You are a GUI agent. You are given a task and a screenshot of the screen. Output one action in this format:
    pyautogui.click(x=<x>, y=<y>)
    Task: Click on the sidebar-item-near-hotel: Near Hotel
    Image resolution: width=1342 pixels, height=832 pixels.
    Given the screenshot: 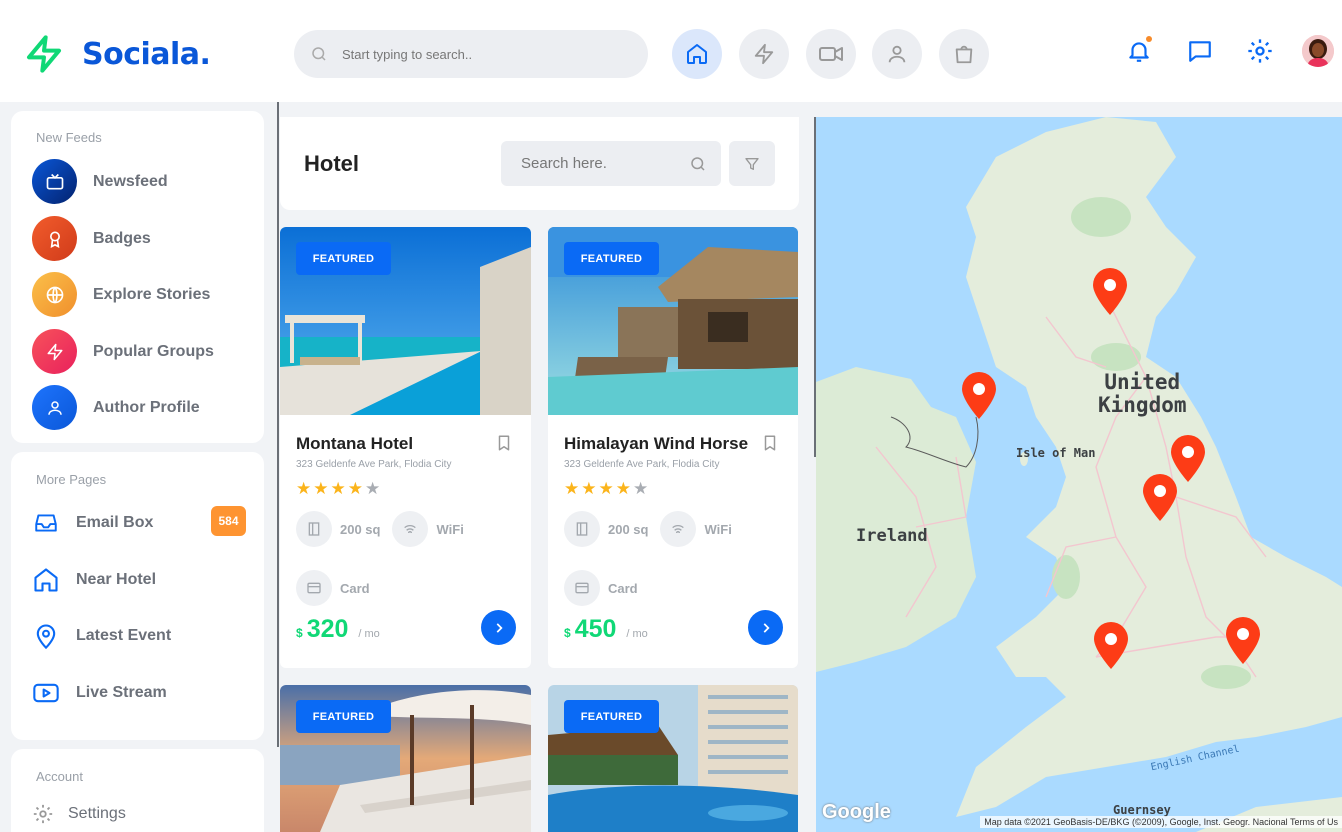 What is the action you would take?
    pyautogui.click(x=94, y=580)
    